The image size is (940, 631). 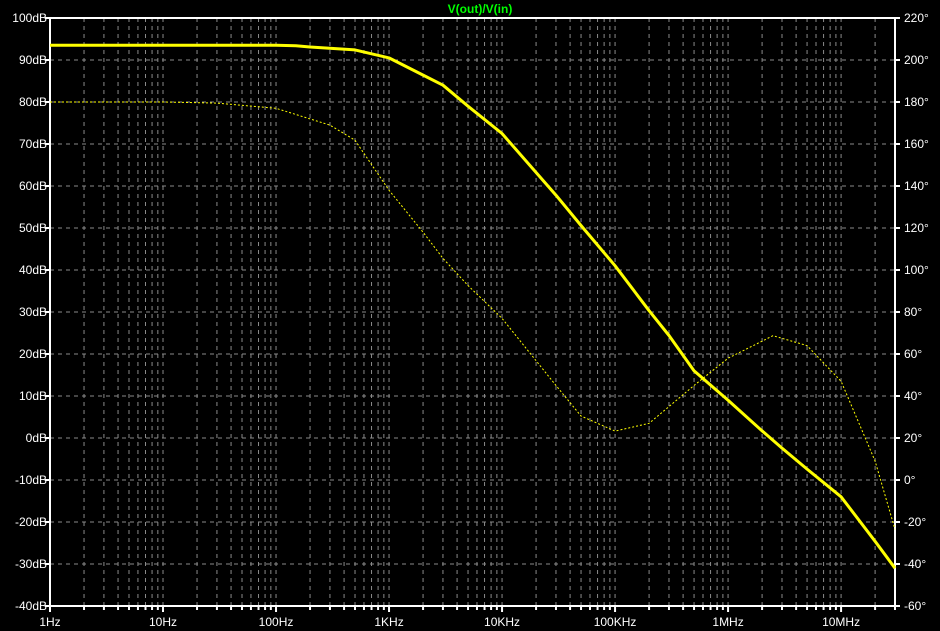 What do you see at coordinates (615, 622) in the screenshot?
I see `x-tick-label: 100KHz` at bounding box center [615, 622].